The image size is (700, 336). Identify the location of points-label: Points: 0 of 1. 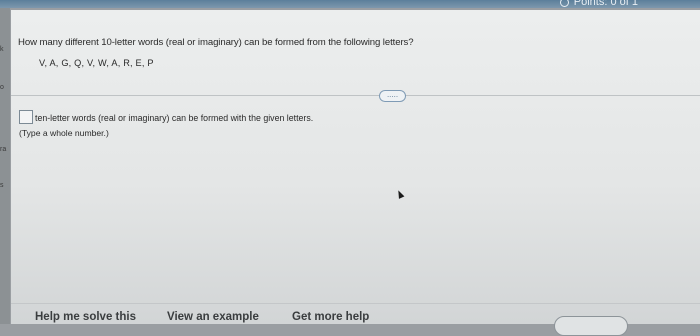
(605, 4).